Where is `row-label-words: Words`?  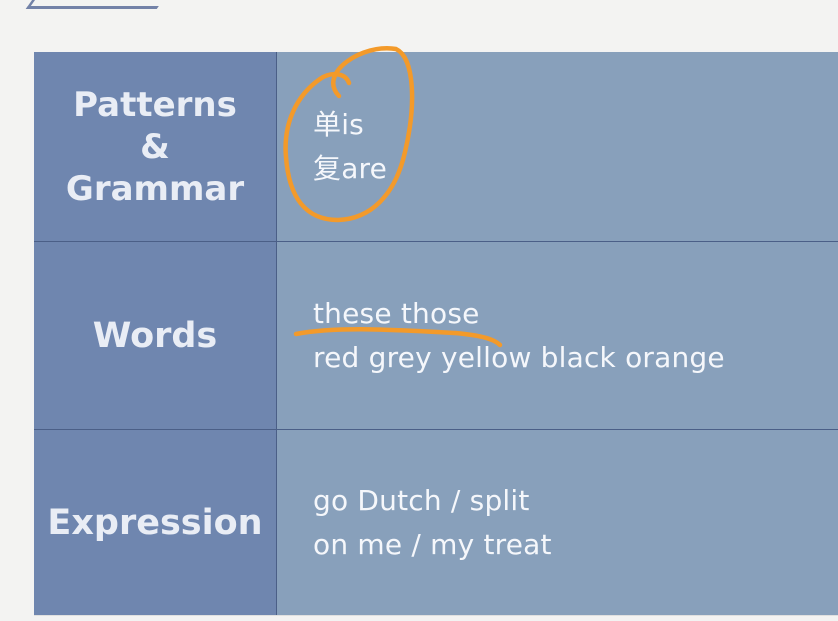
row-label-words: Words is located at coordinates (155, 336).